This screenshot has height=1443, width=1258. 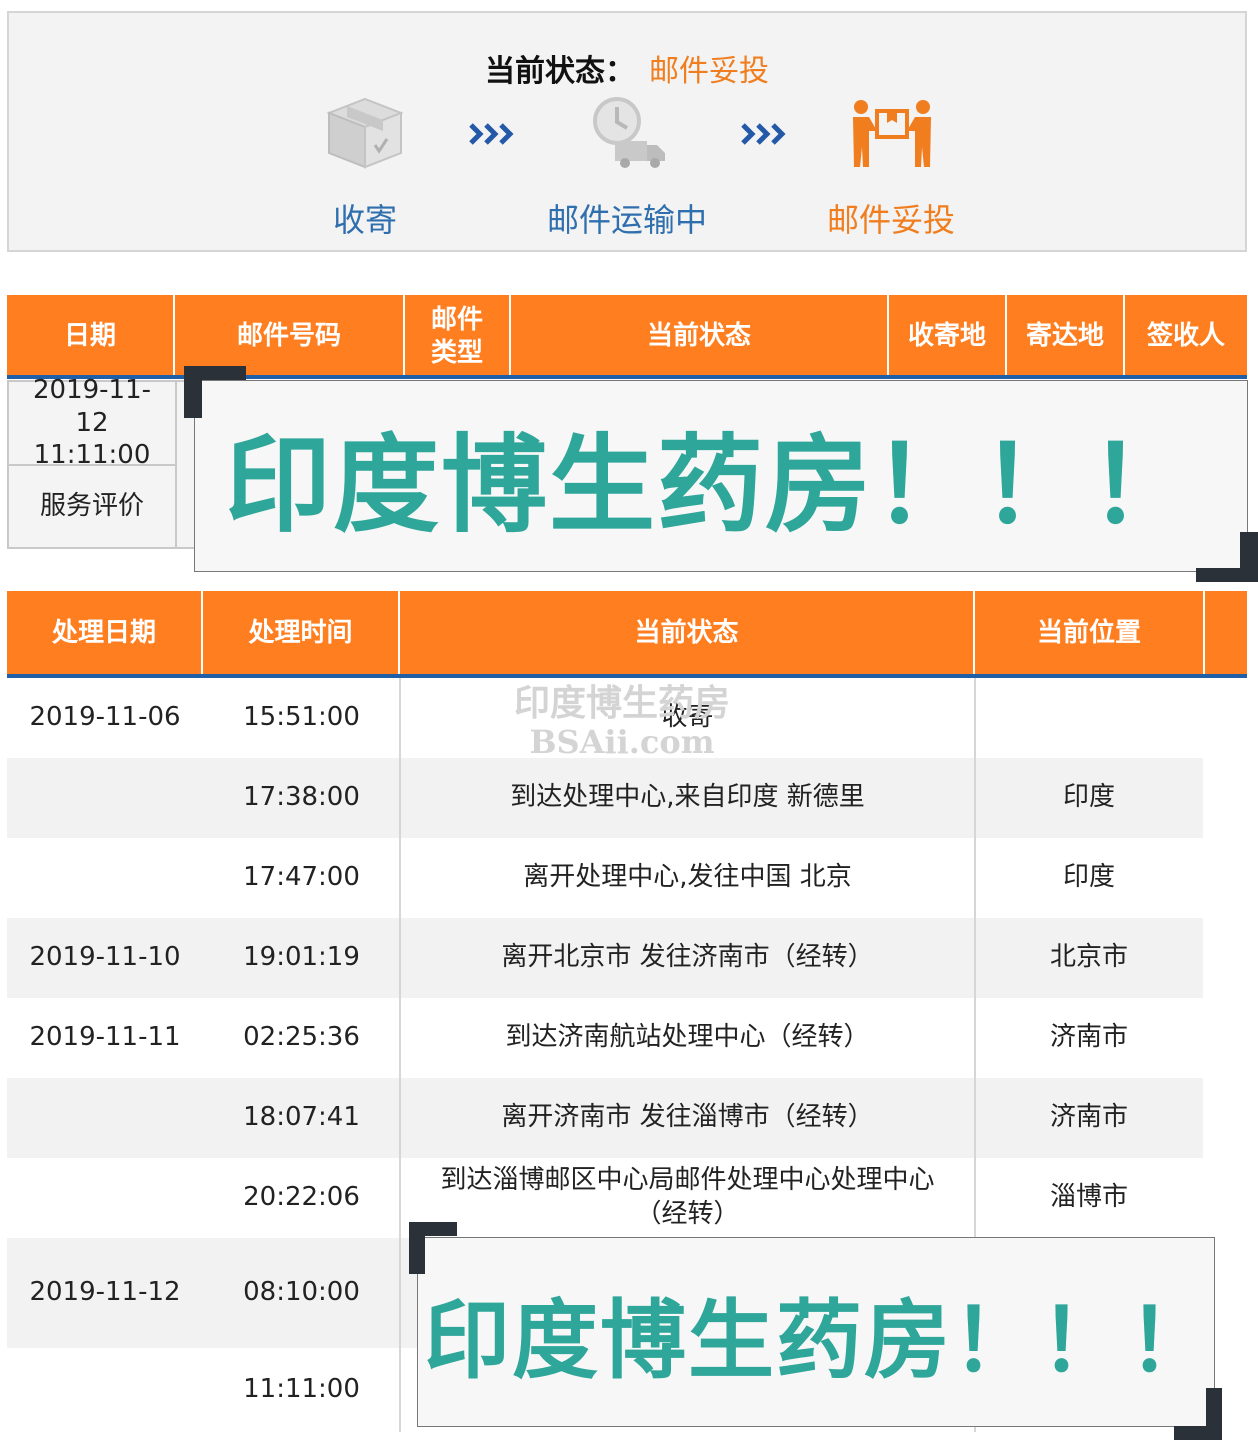 What do you see at coordinates (301, 717) in the screenshot?
I see `row-time: 15:51:00` at bounding box center [301, 717].